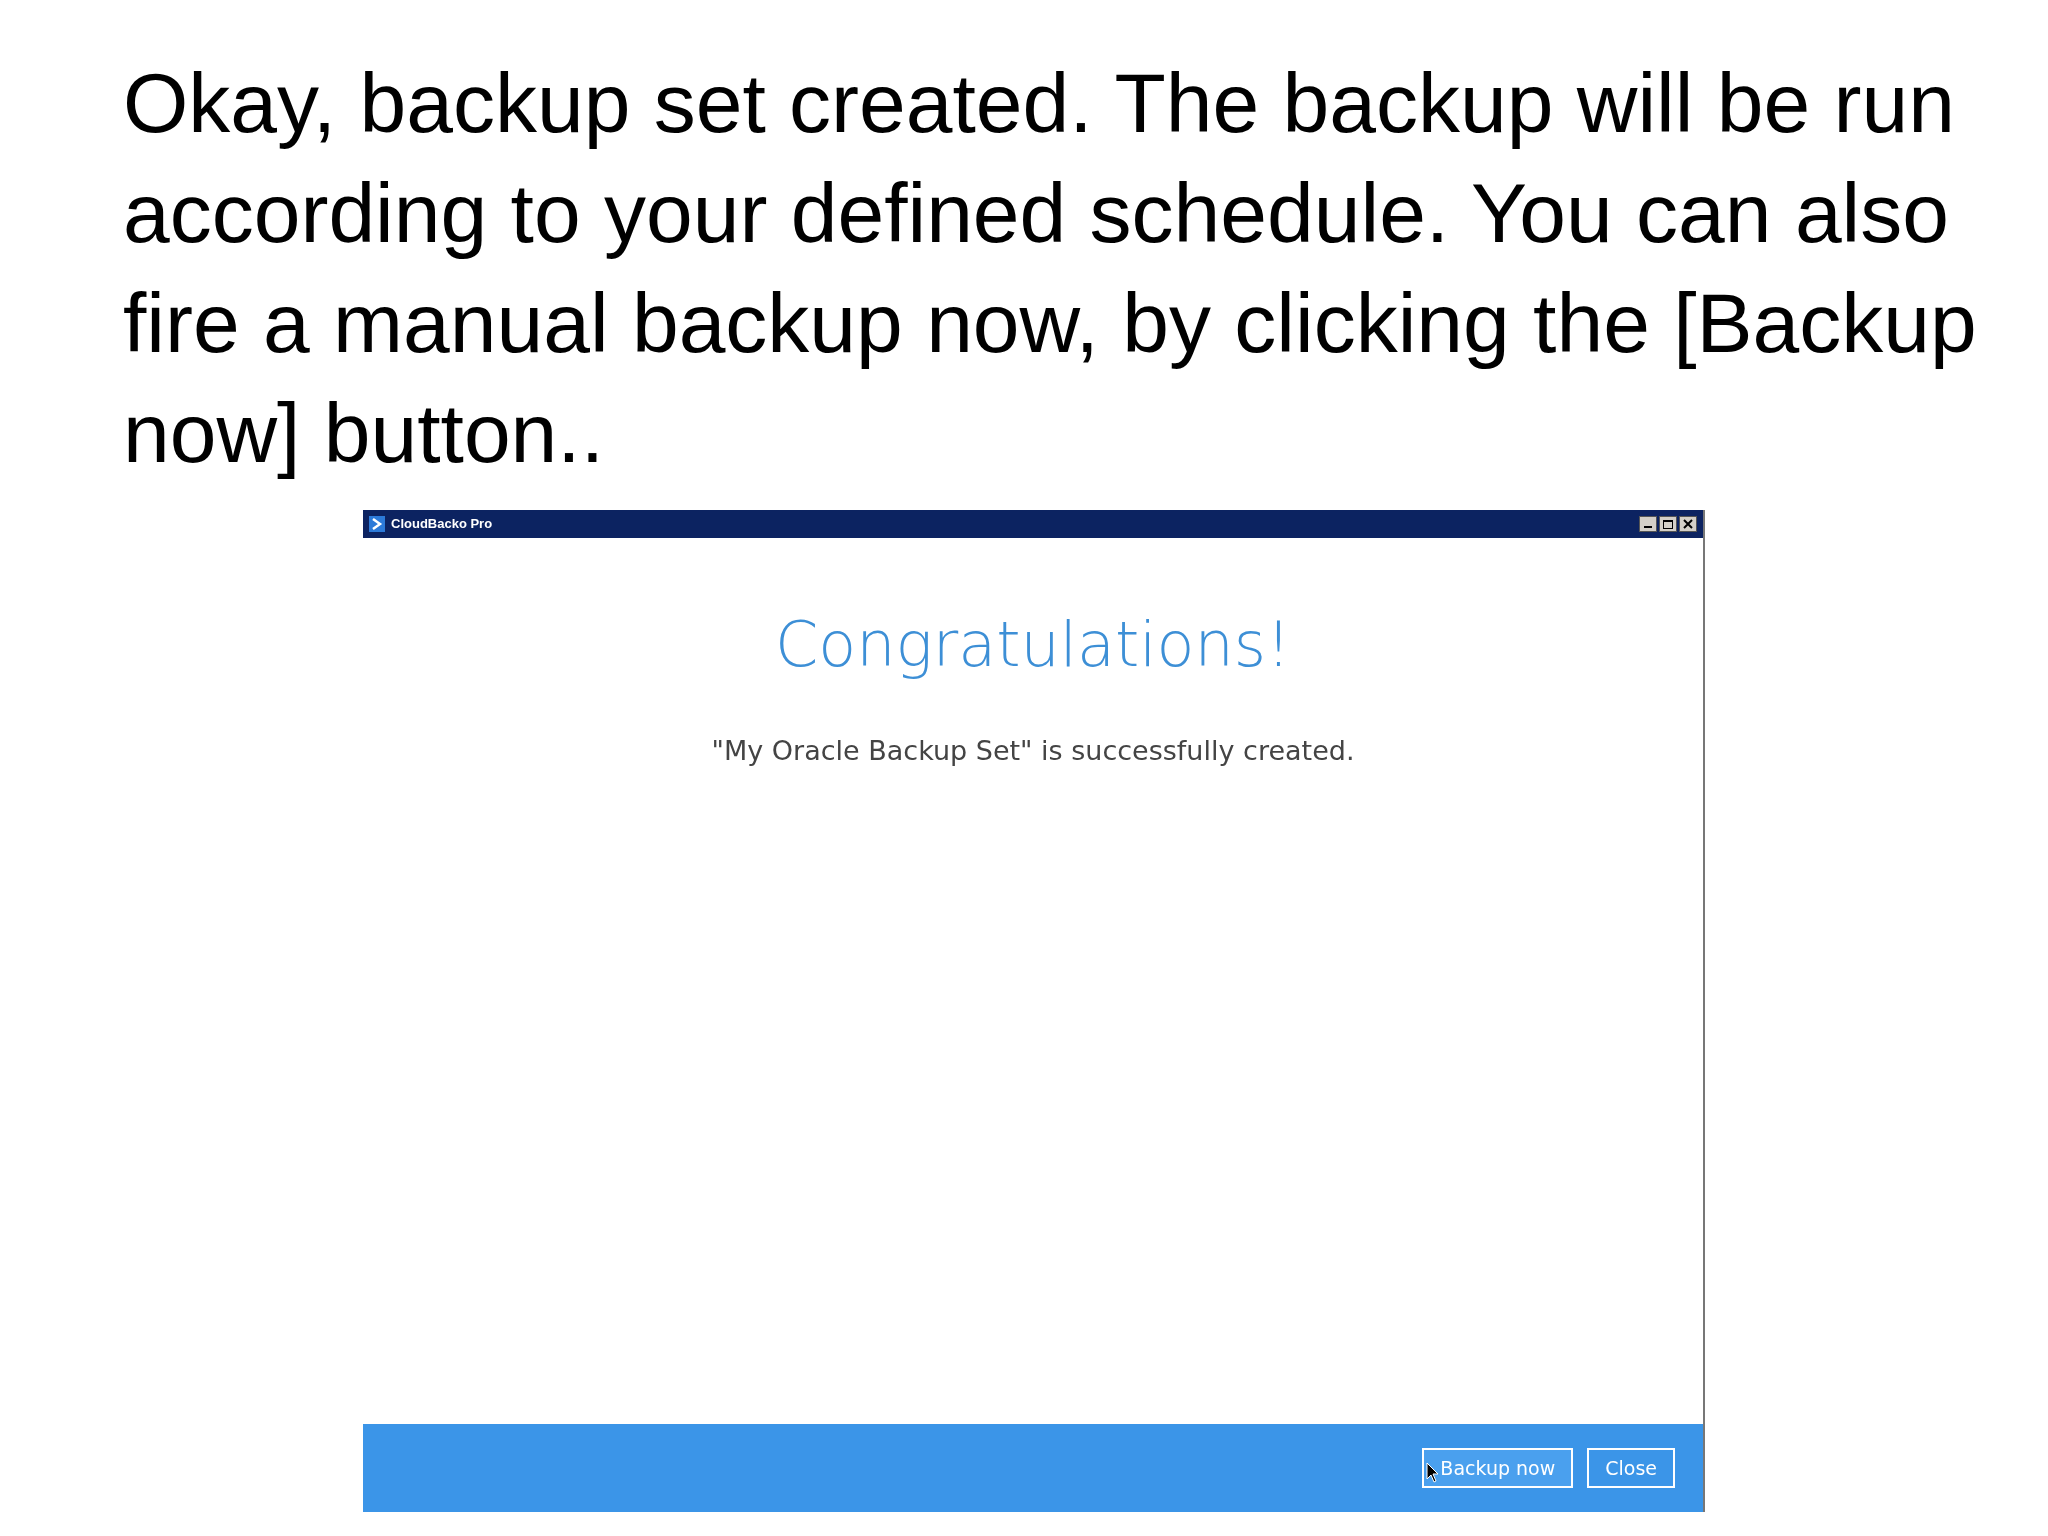 This screenshot has height=1536, width=2048. I want to click on footer-button: Backup now, so click(1498, 1468).